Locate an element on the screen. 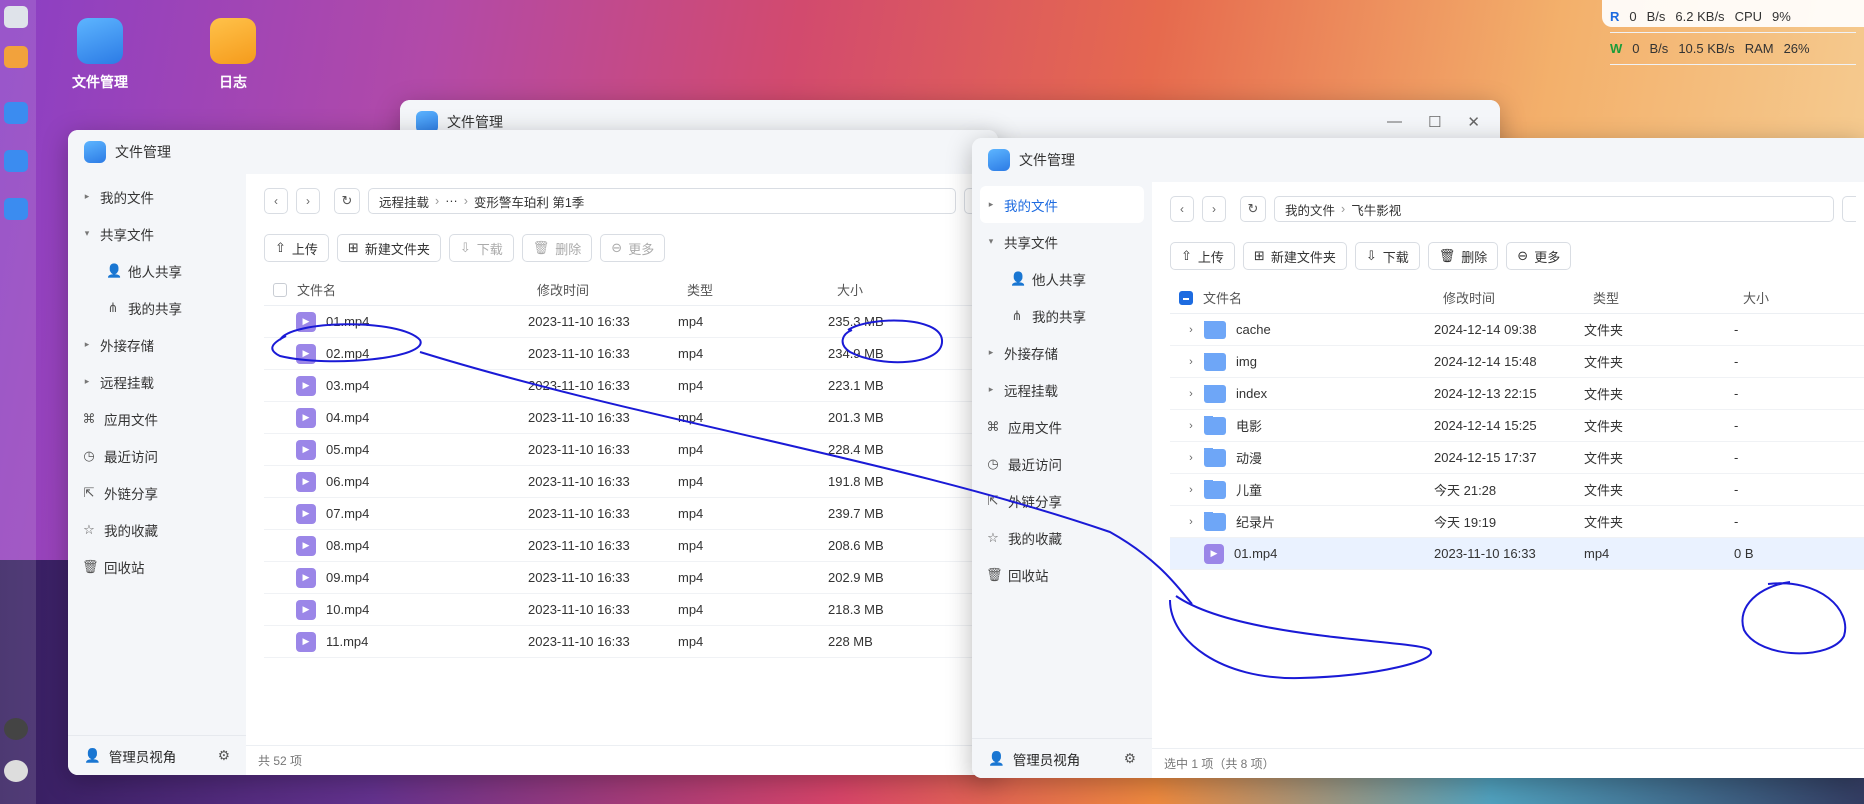 This screenshot has height=804, width=1864. help-icon is located at coordinates (16, 729).